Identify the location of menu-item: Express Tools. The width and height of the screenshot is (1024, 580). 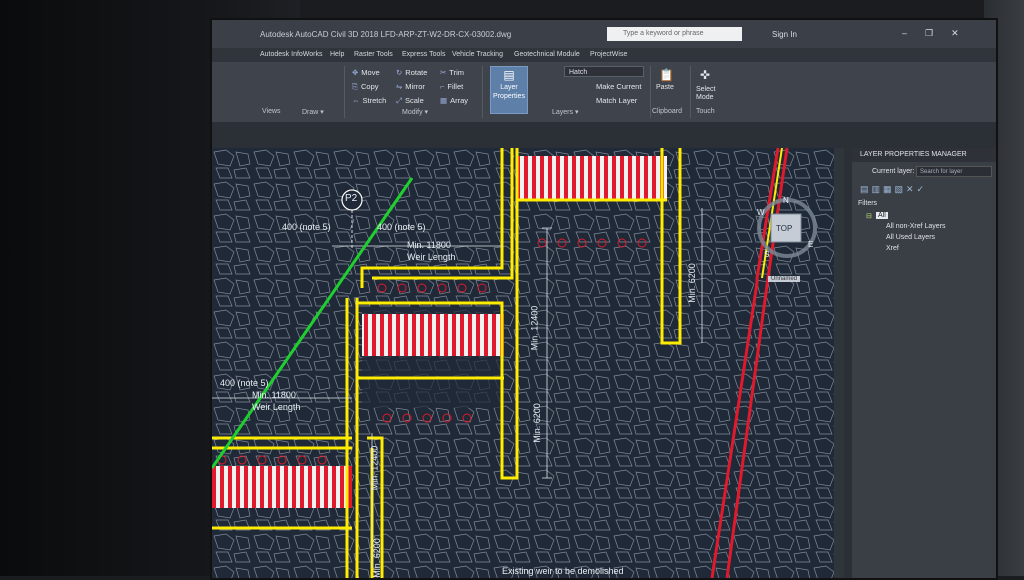
(423, 54).